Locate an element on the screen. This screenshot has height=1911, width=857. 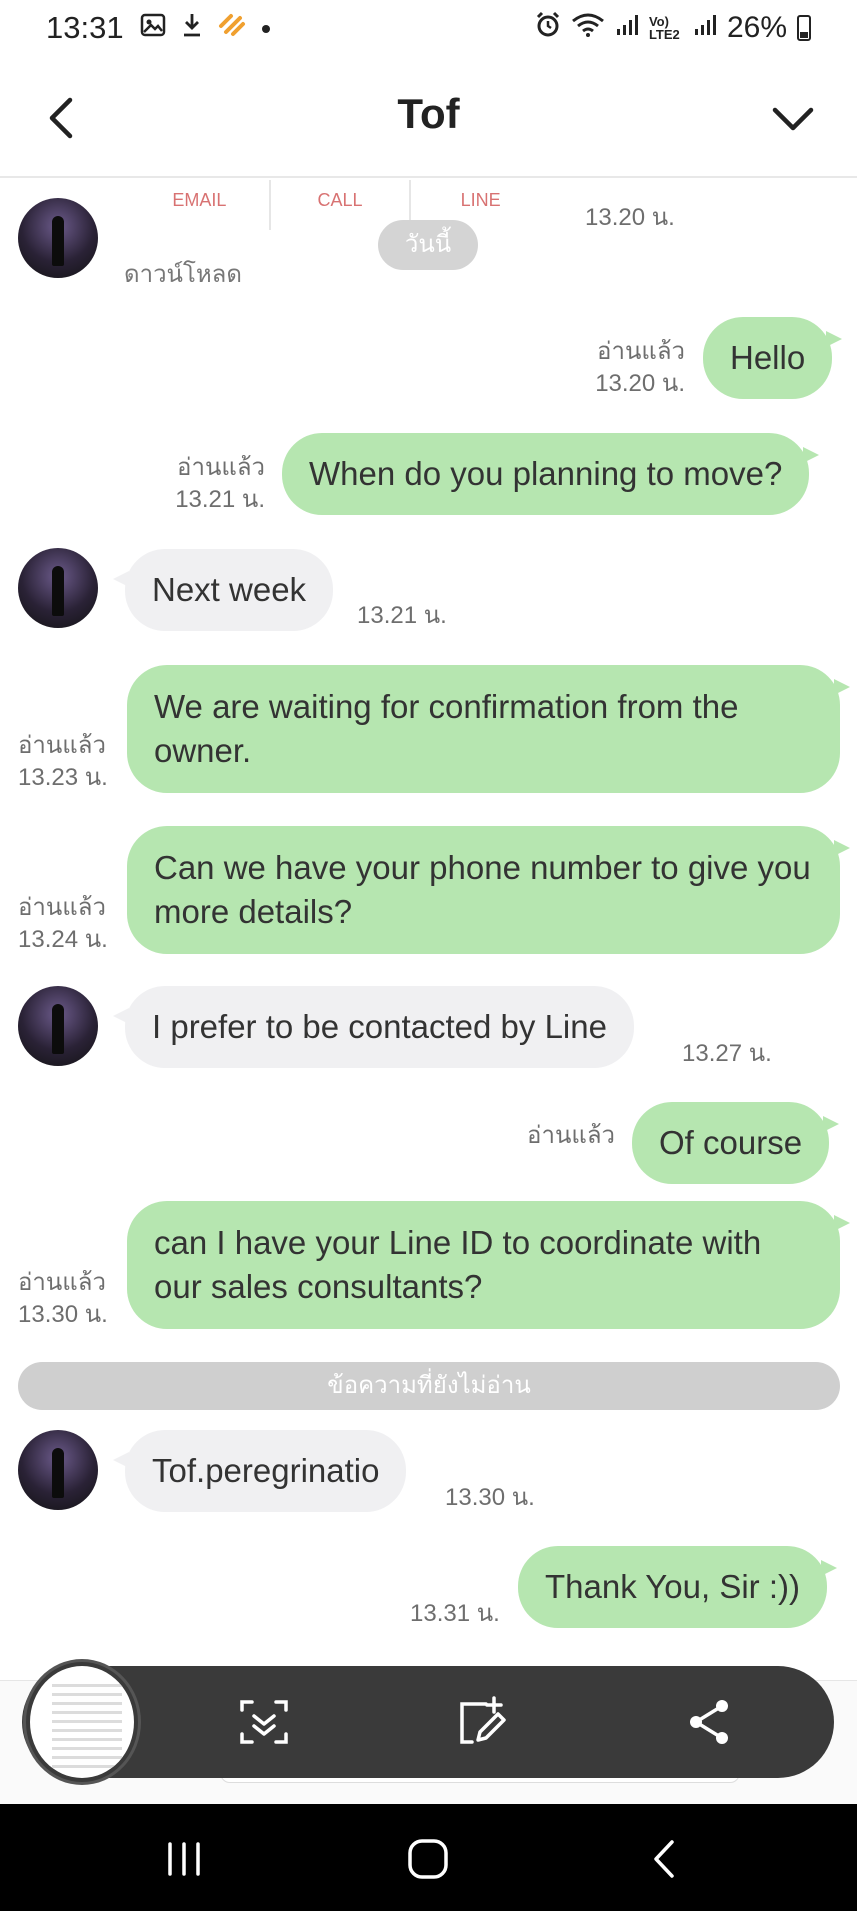
edit-screenshot-icon is located at coordinates (483, 1720).